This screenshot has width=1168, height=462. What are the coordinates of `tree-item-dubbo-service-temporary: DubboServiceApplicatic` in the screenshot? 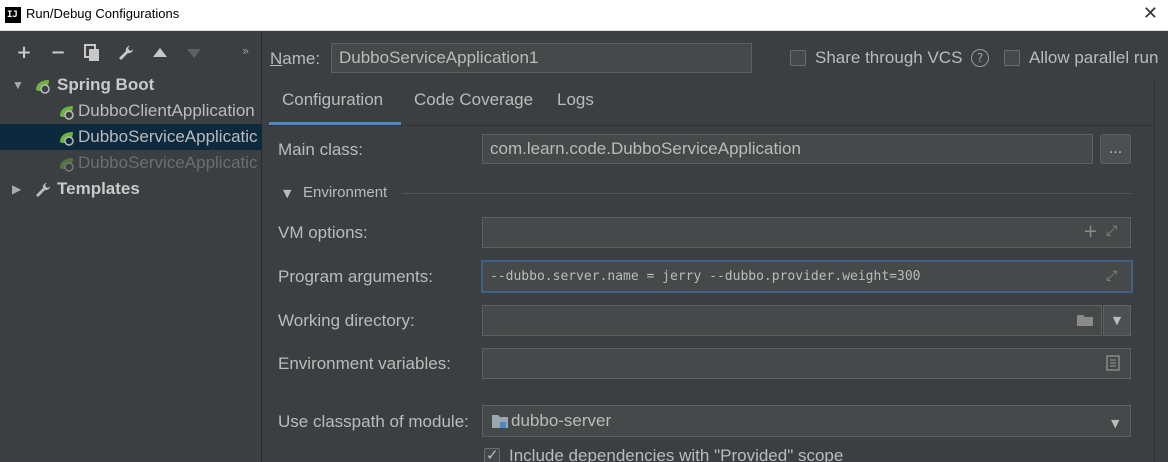 It's located at (131, 163).